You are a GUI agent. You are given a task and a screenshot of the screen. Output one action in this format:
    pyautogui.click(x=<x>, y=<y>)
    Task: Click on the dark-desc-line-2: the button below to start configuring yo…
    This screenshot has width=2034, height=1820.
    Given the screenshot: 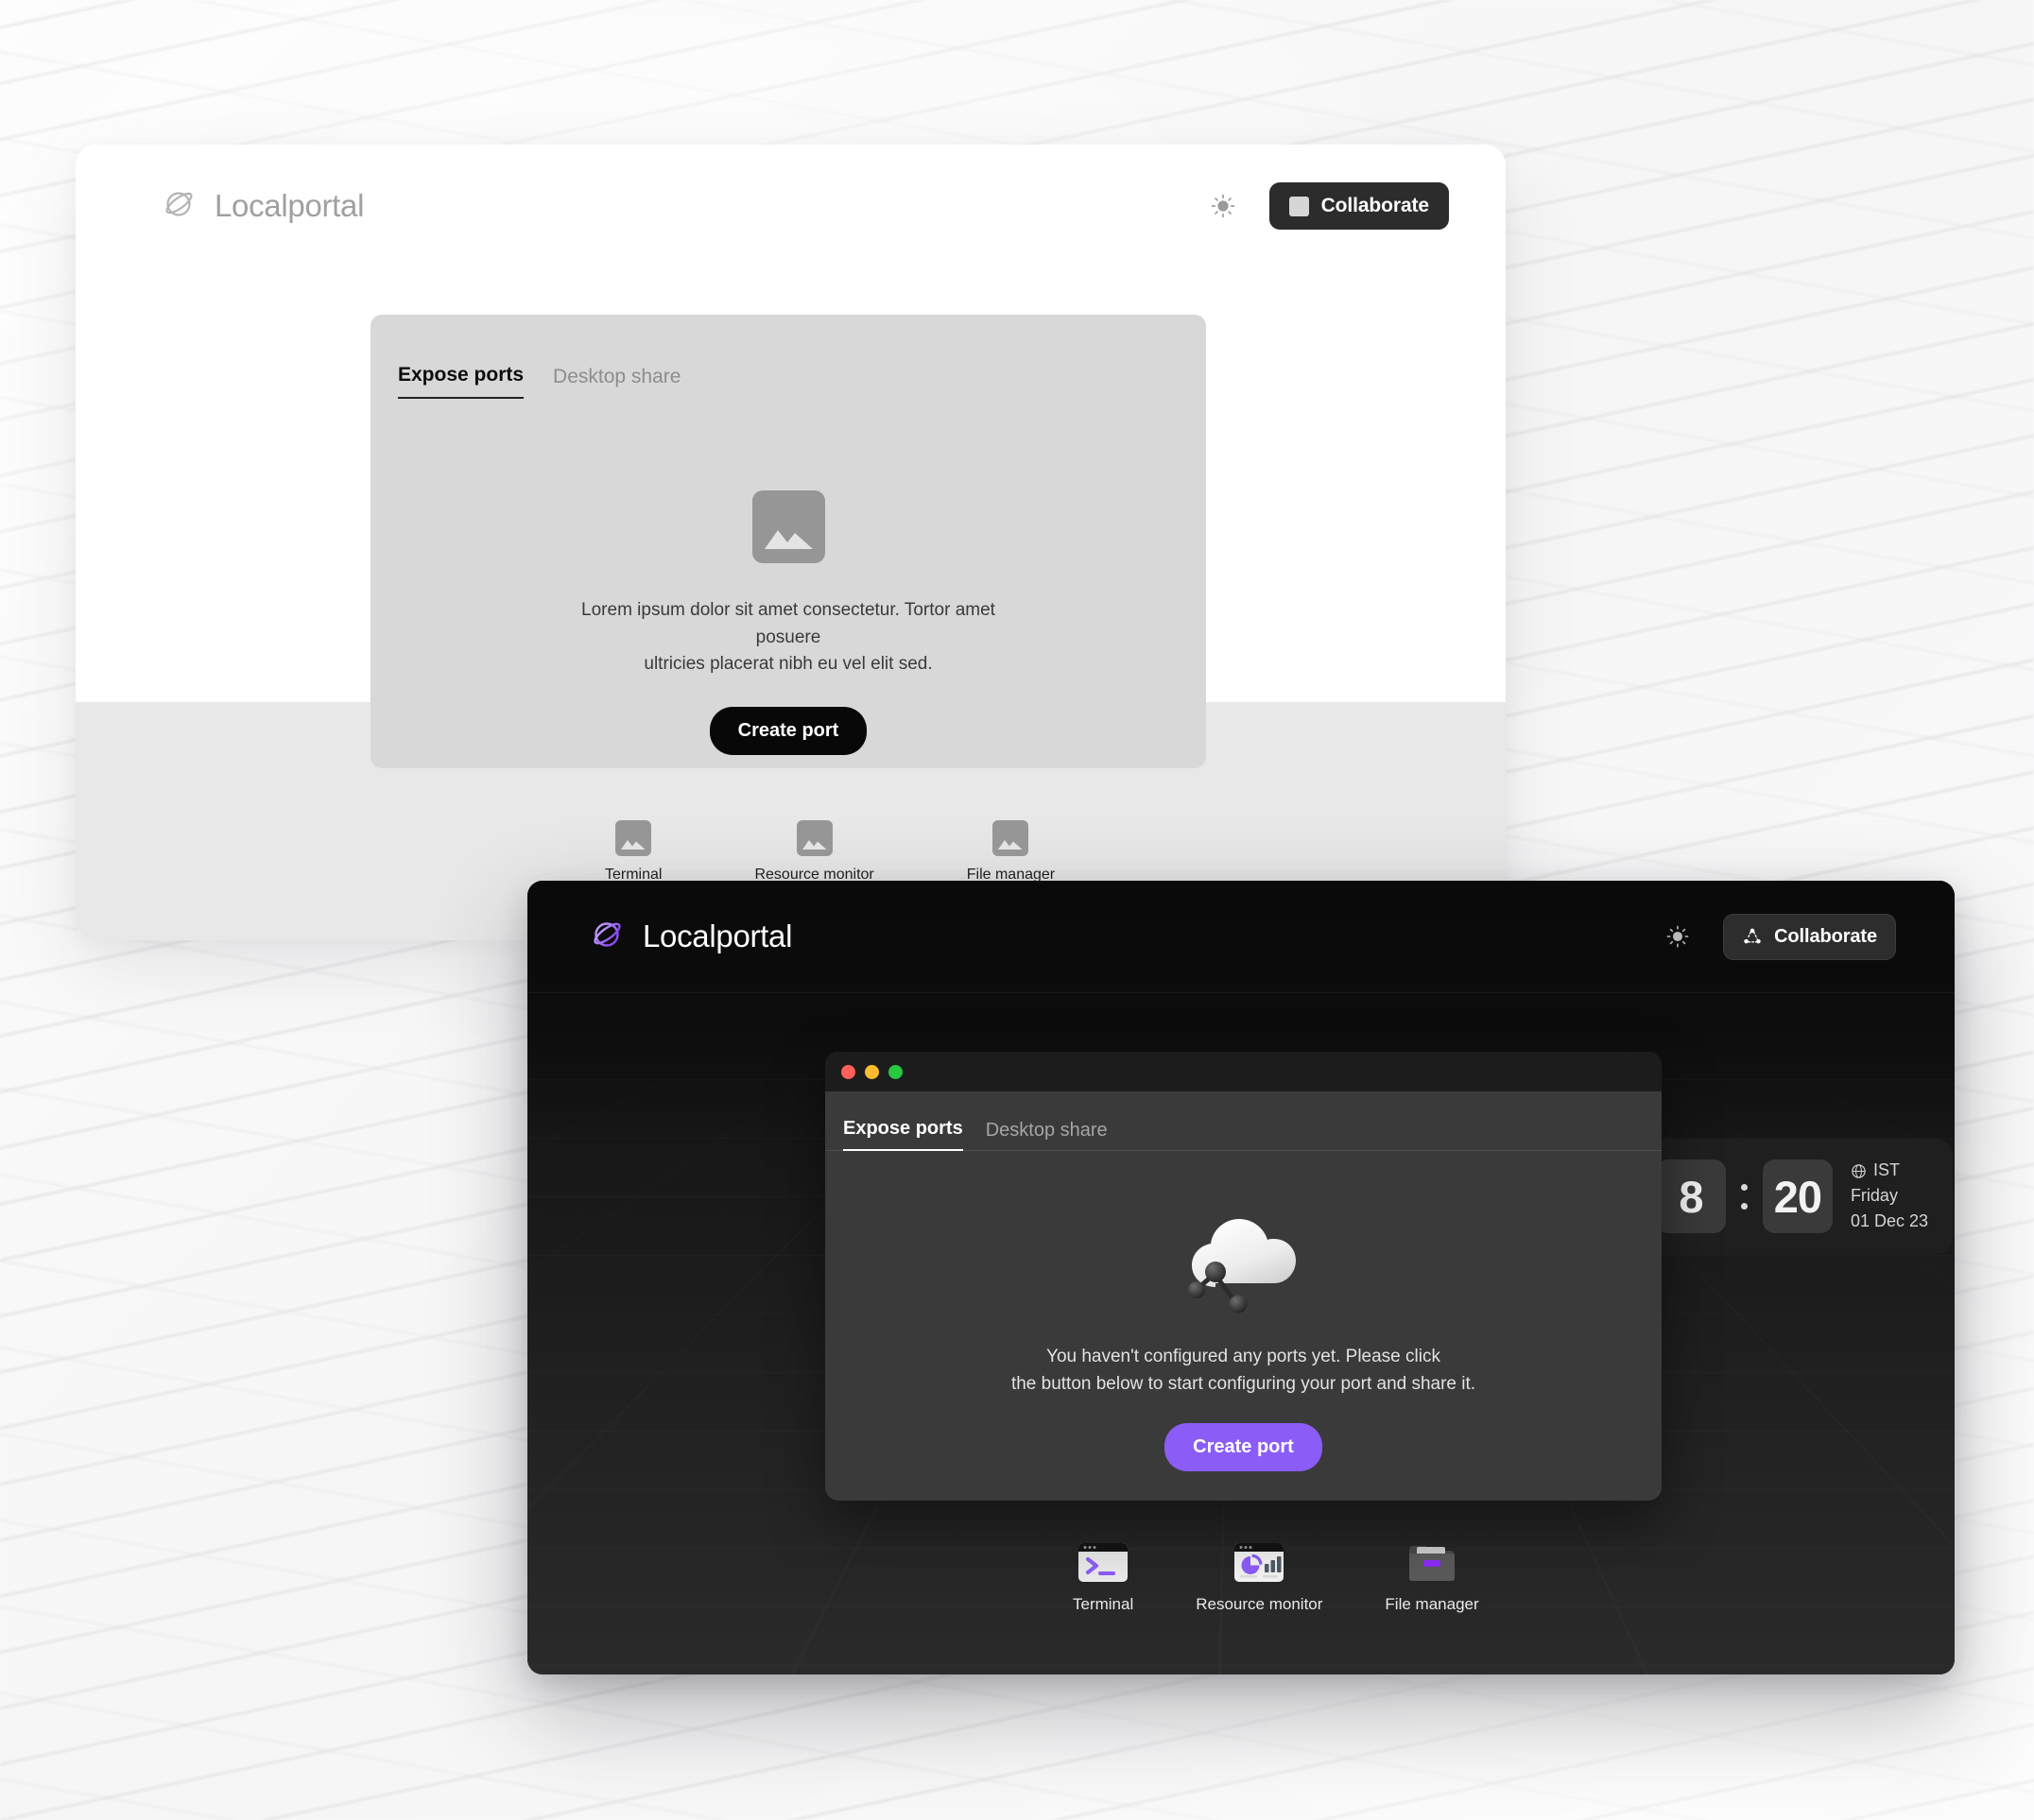 What is the action you would take?
    pyautogui.click(x=1243, y=1383)
    